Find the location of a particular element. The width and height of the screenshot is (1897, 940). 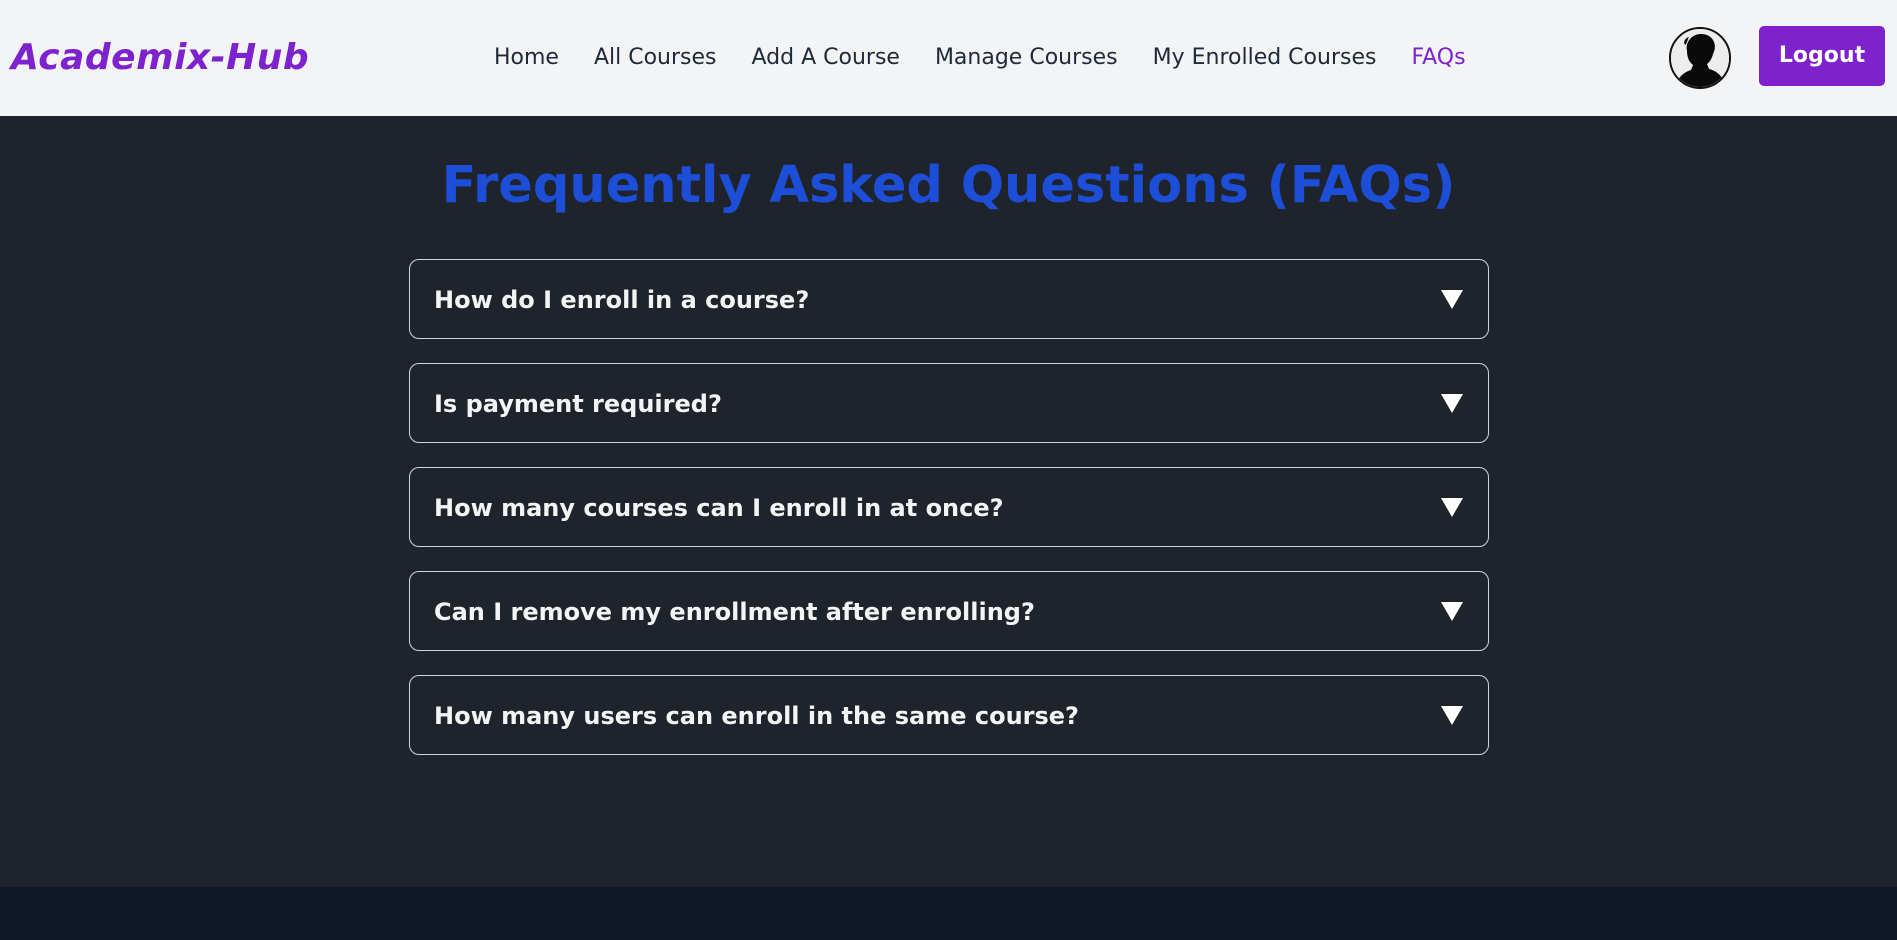

footer is located at coordinates (948, 913).